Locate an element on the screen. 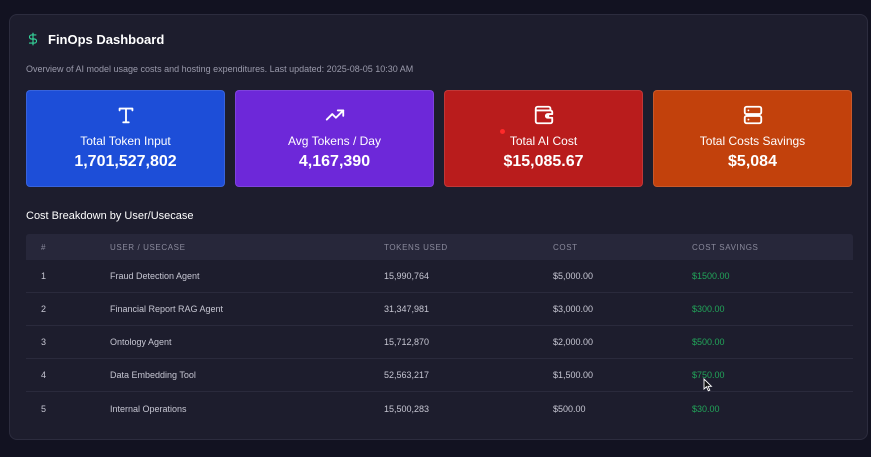 The image size is (871, 457). text-icon is located at coordinates (126, 115).